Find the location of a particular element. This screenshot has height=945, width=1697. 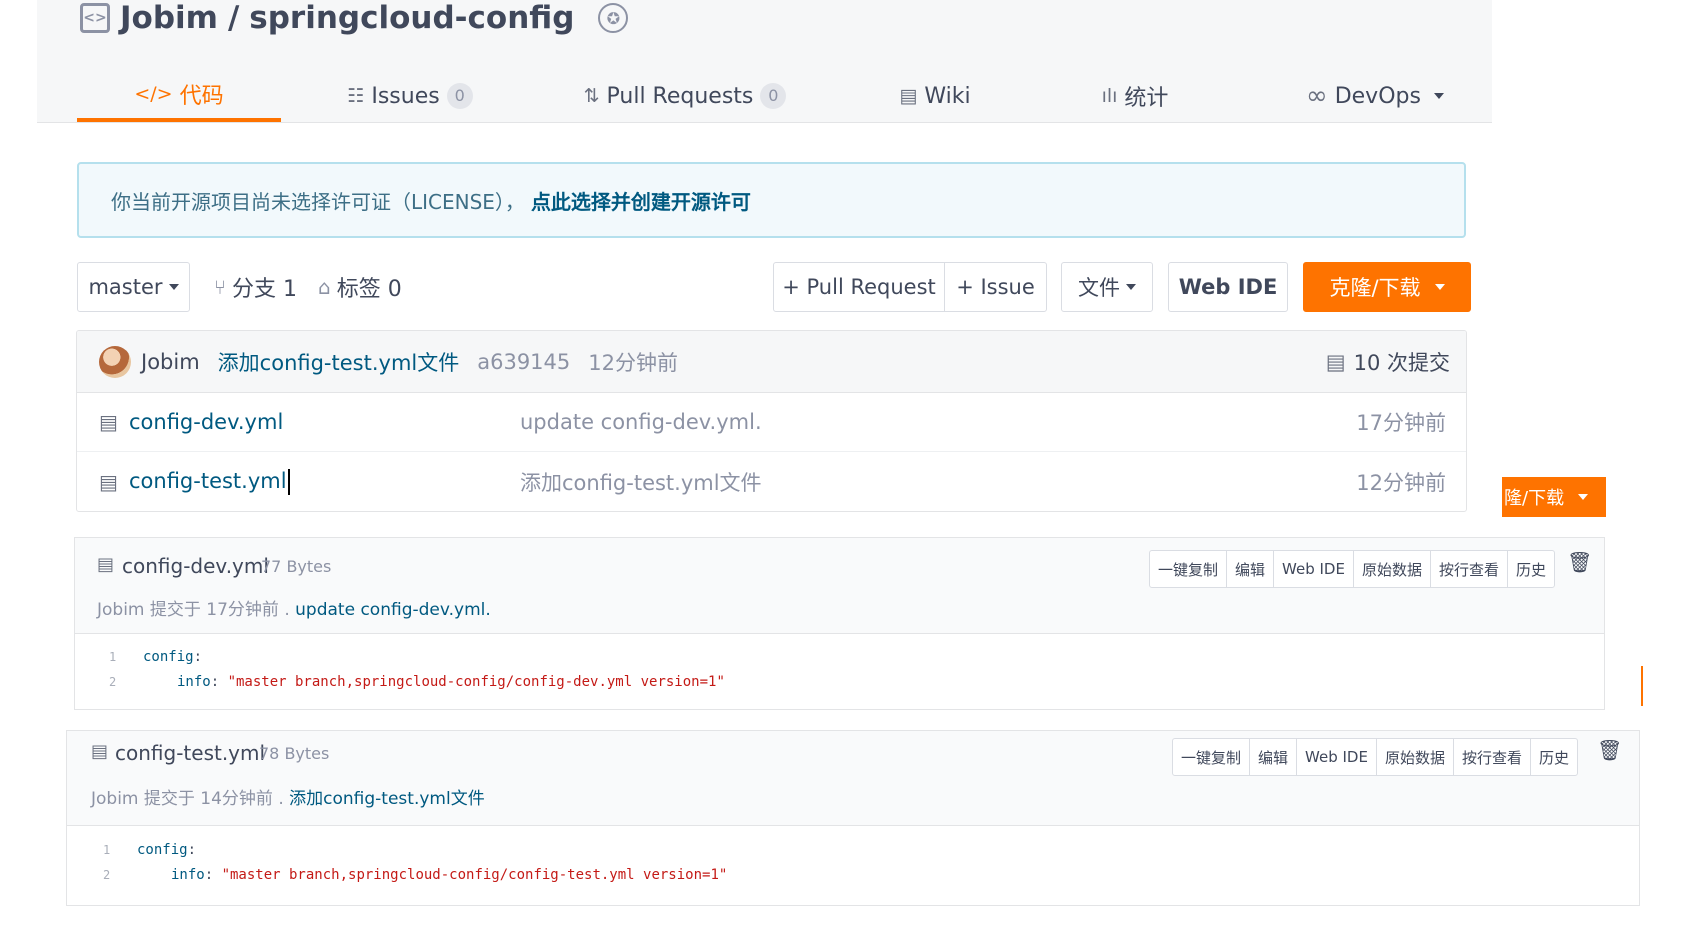

panel-commit-info: Jobim 提交于 14分钟前 . 添加config-test.yml文件 is located at coordinates (288, 796).